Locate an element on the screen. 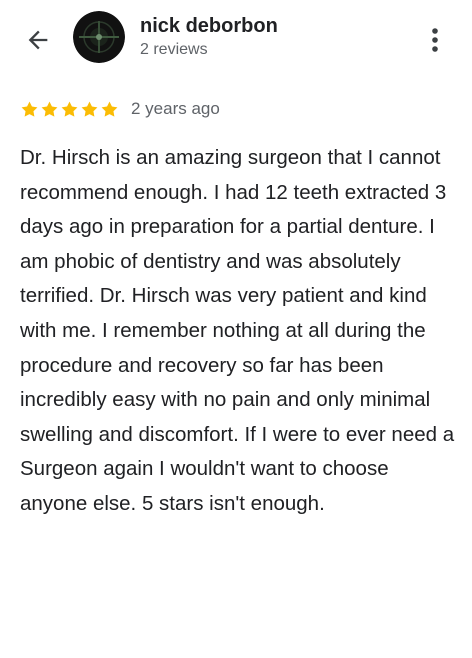  back-button is located at coordinates (38, 40).